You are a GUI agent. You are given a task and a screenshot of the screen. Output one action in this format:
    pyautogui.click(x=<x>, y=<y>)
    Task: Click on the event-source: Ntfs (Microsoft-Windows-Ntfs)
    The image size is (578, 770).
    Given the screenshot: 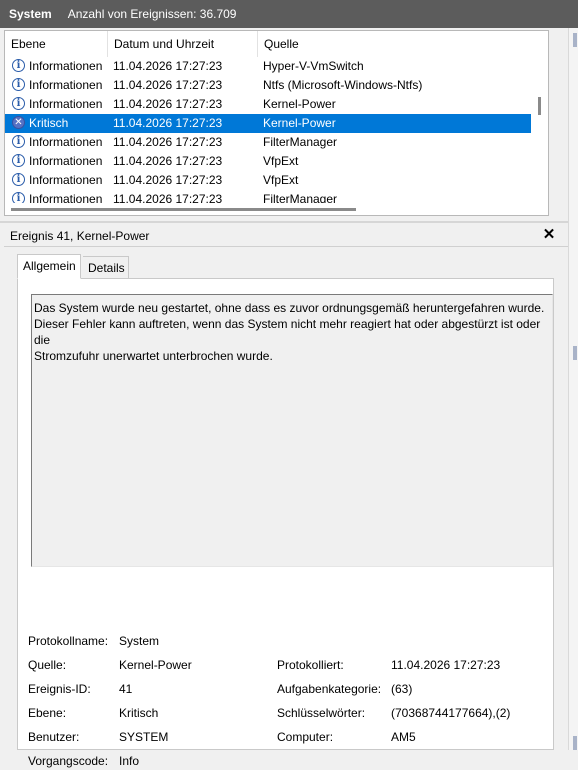 What is the action you would take?
    pyautogui.click(x=343, y=85)
    